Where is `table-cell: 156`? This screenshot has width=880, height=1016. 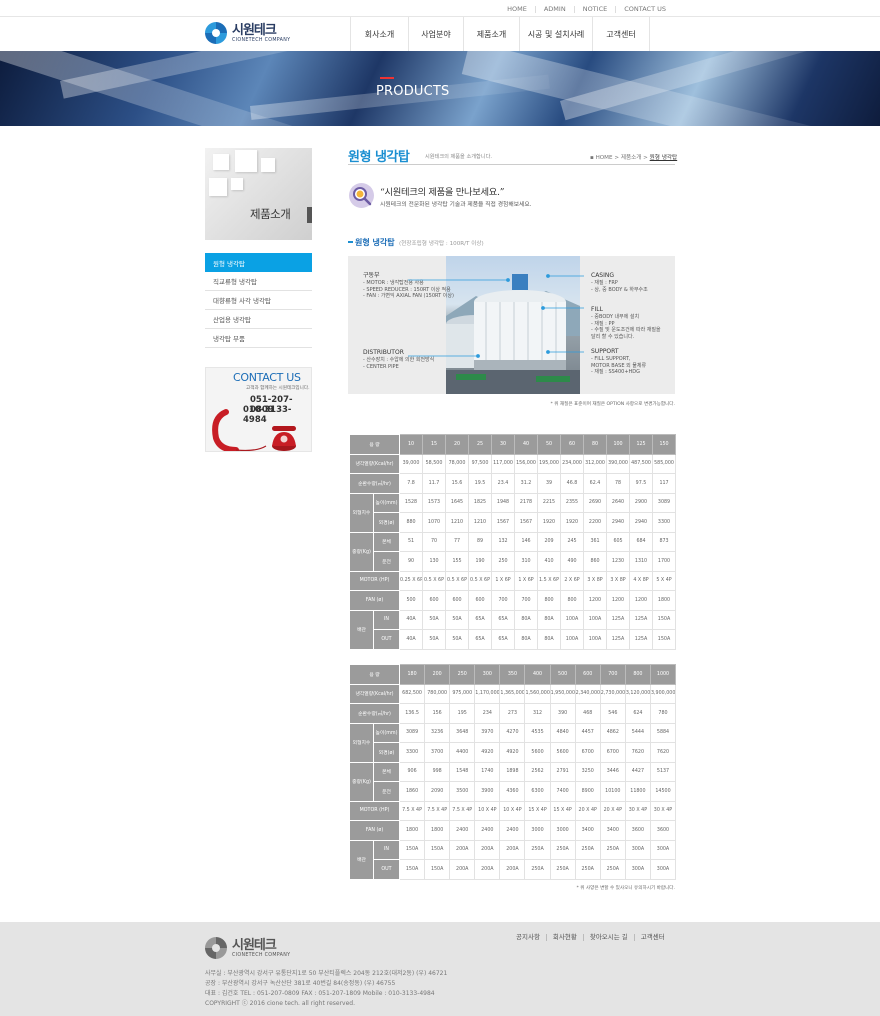
table-cell: 156 is located at coordinates (437, 713).